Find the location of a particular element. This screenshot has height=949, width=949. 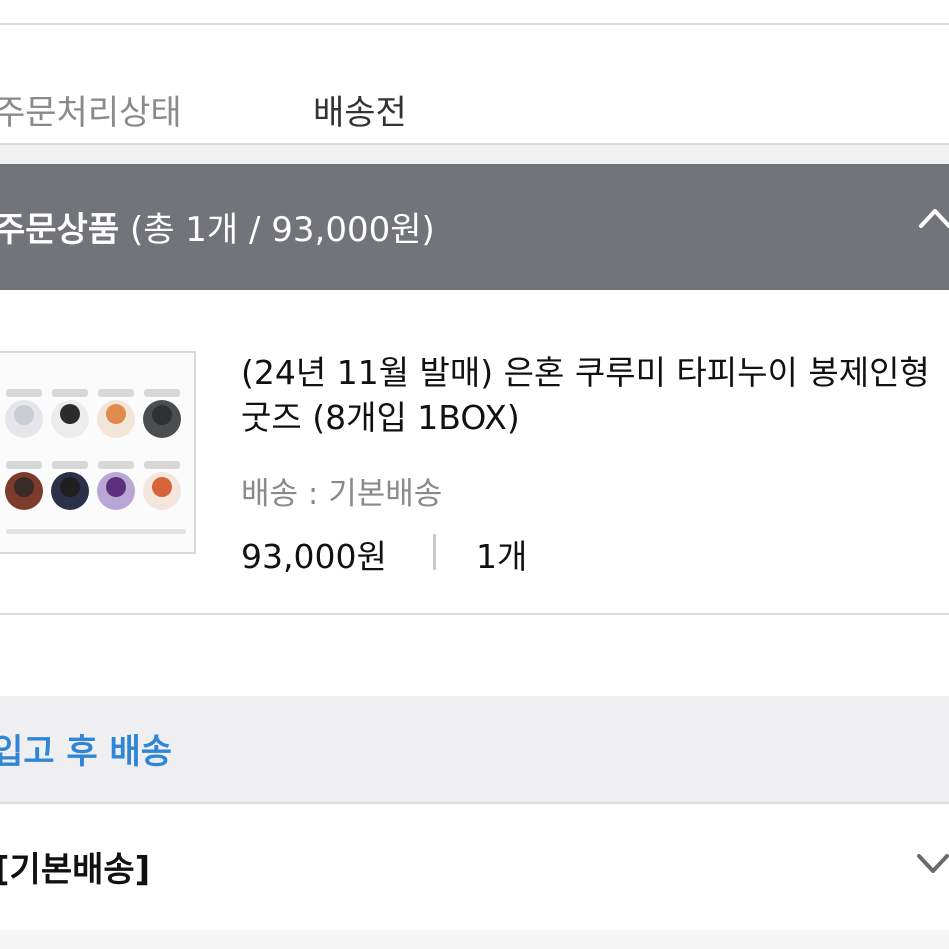

delivery-type-label: [기본배송] is located at coordinates (75, 870).